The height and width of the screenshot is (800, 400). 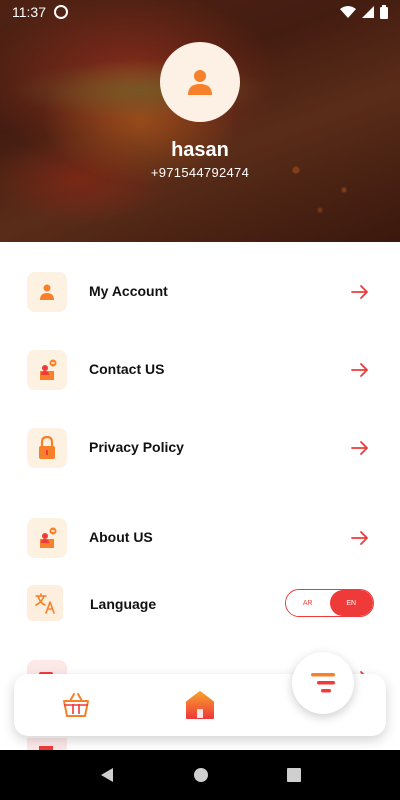 I want to click on recents-icon, so click(x=294, y=775).